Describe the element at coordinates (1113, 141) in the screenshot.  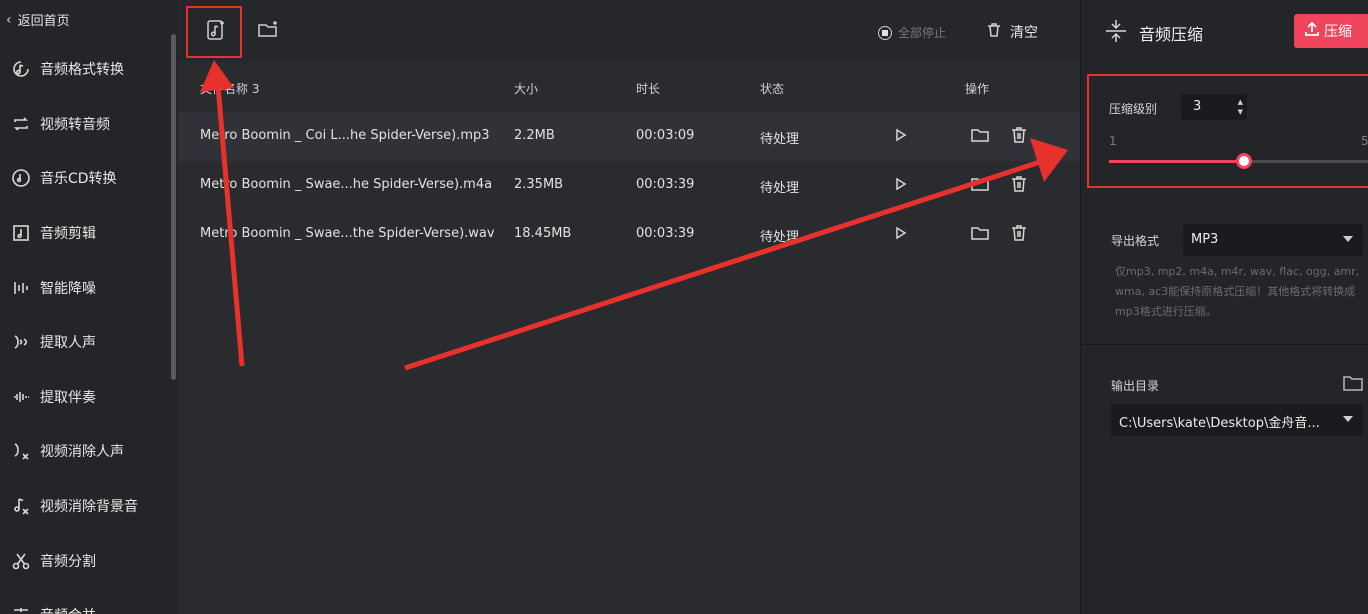
I see `slider-min-label: 1` at that location.